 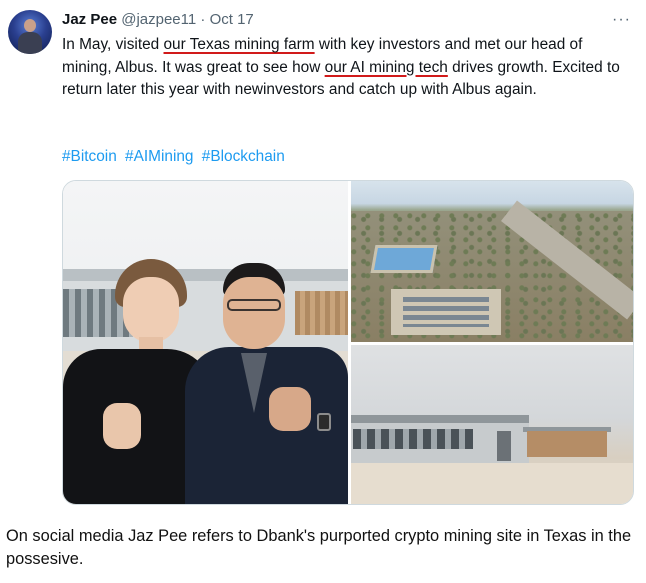 What do you see at coordinates (386, 67) in the screenshot?
I see `underlined-phrase: our AI mining tech` at bounding box center [386, 67].